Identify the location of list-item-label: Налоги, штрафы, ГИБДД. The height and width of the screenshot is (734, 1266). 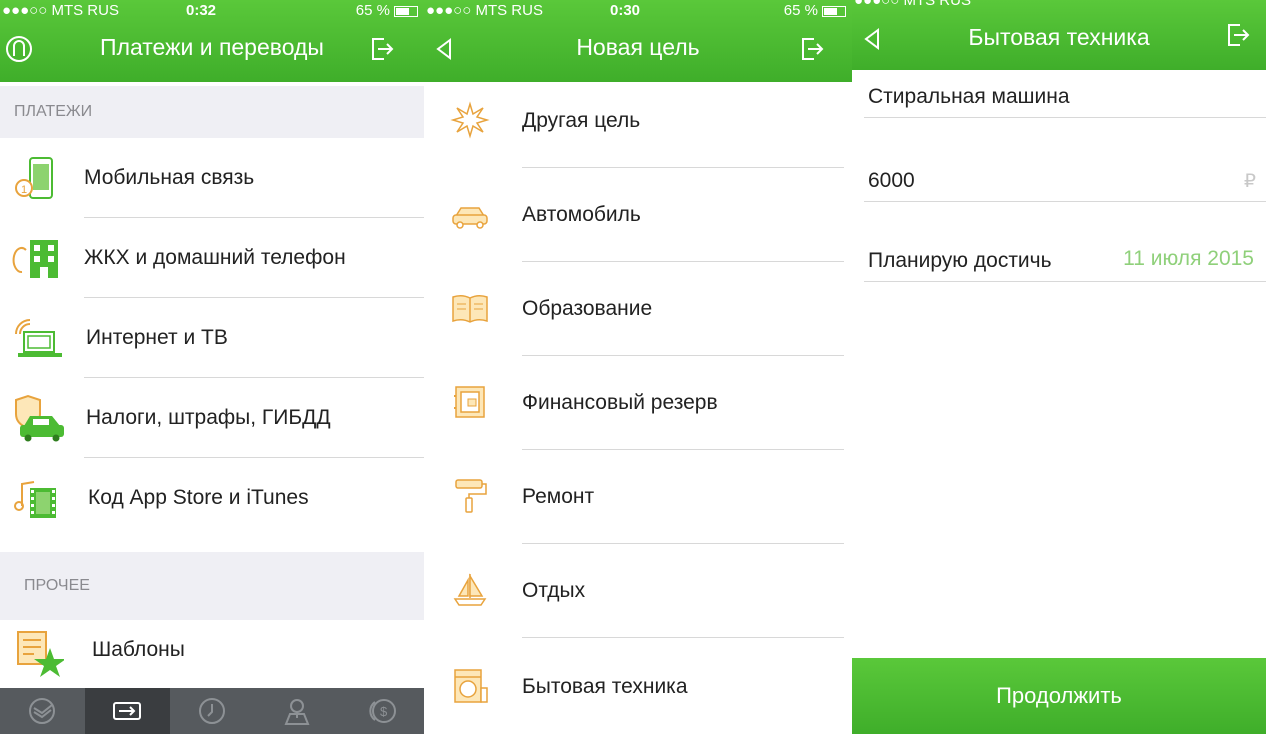
(208, 417).